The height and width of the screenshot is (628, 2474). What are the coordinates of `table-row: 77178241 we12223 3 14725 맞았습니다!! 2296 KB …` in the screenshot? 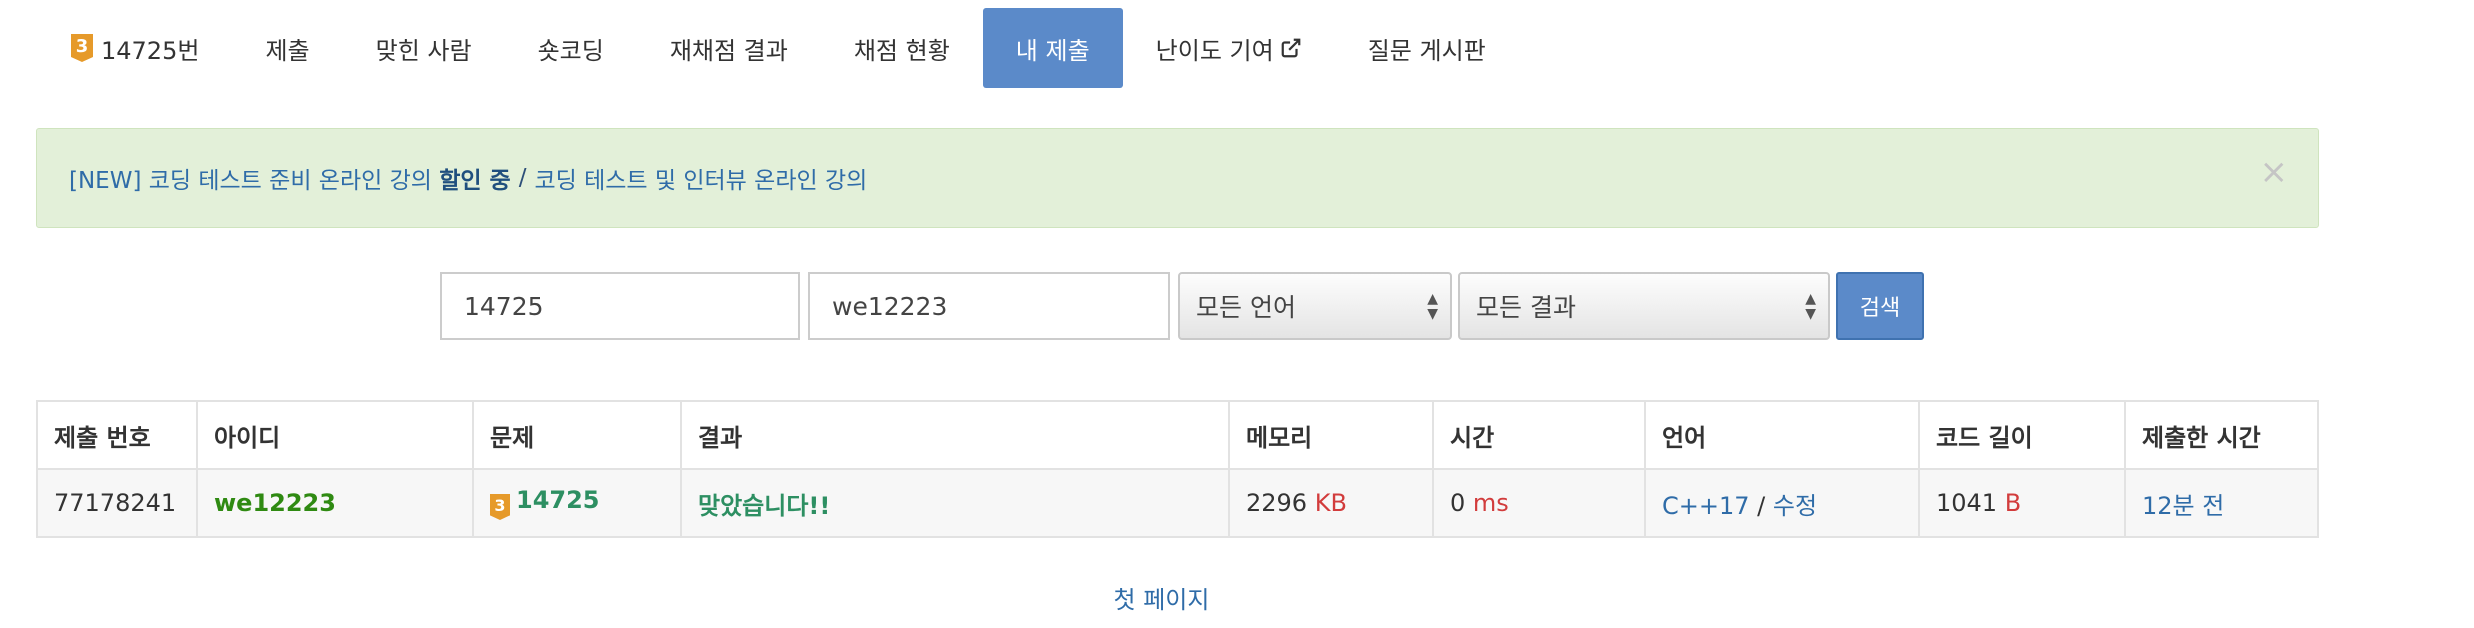 It's located at (1177, 503).